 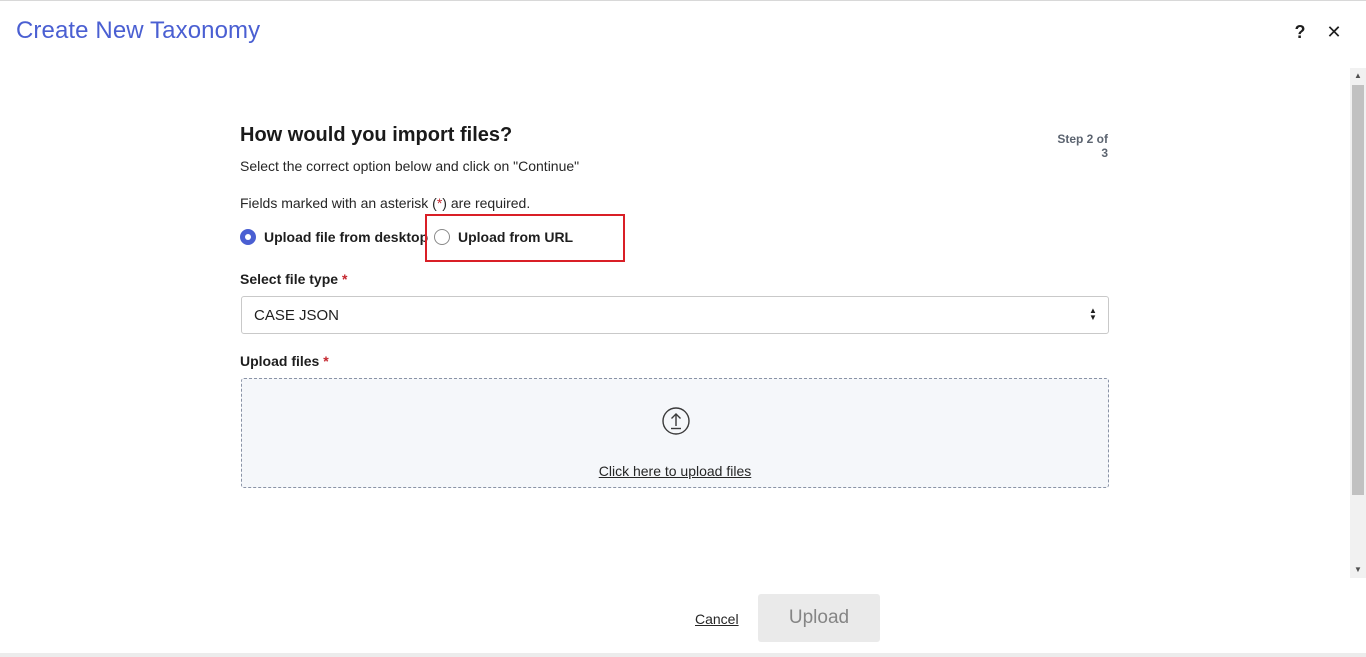 I want to click on file-type-label-text: Select file type, so click(x=289, y=279).